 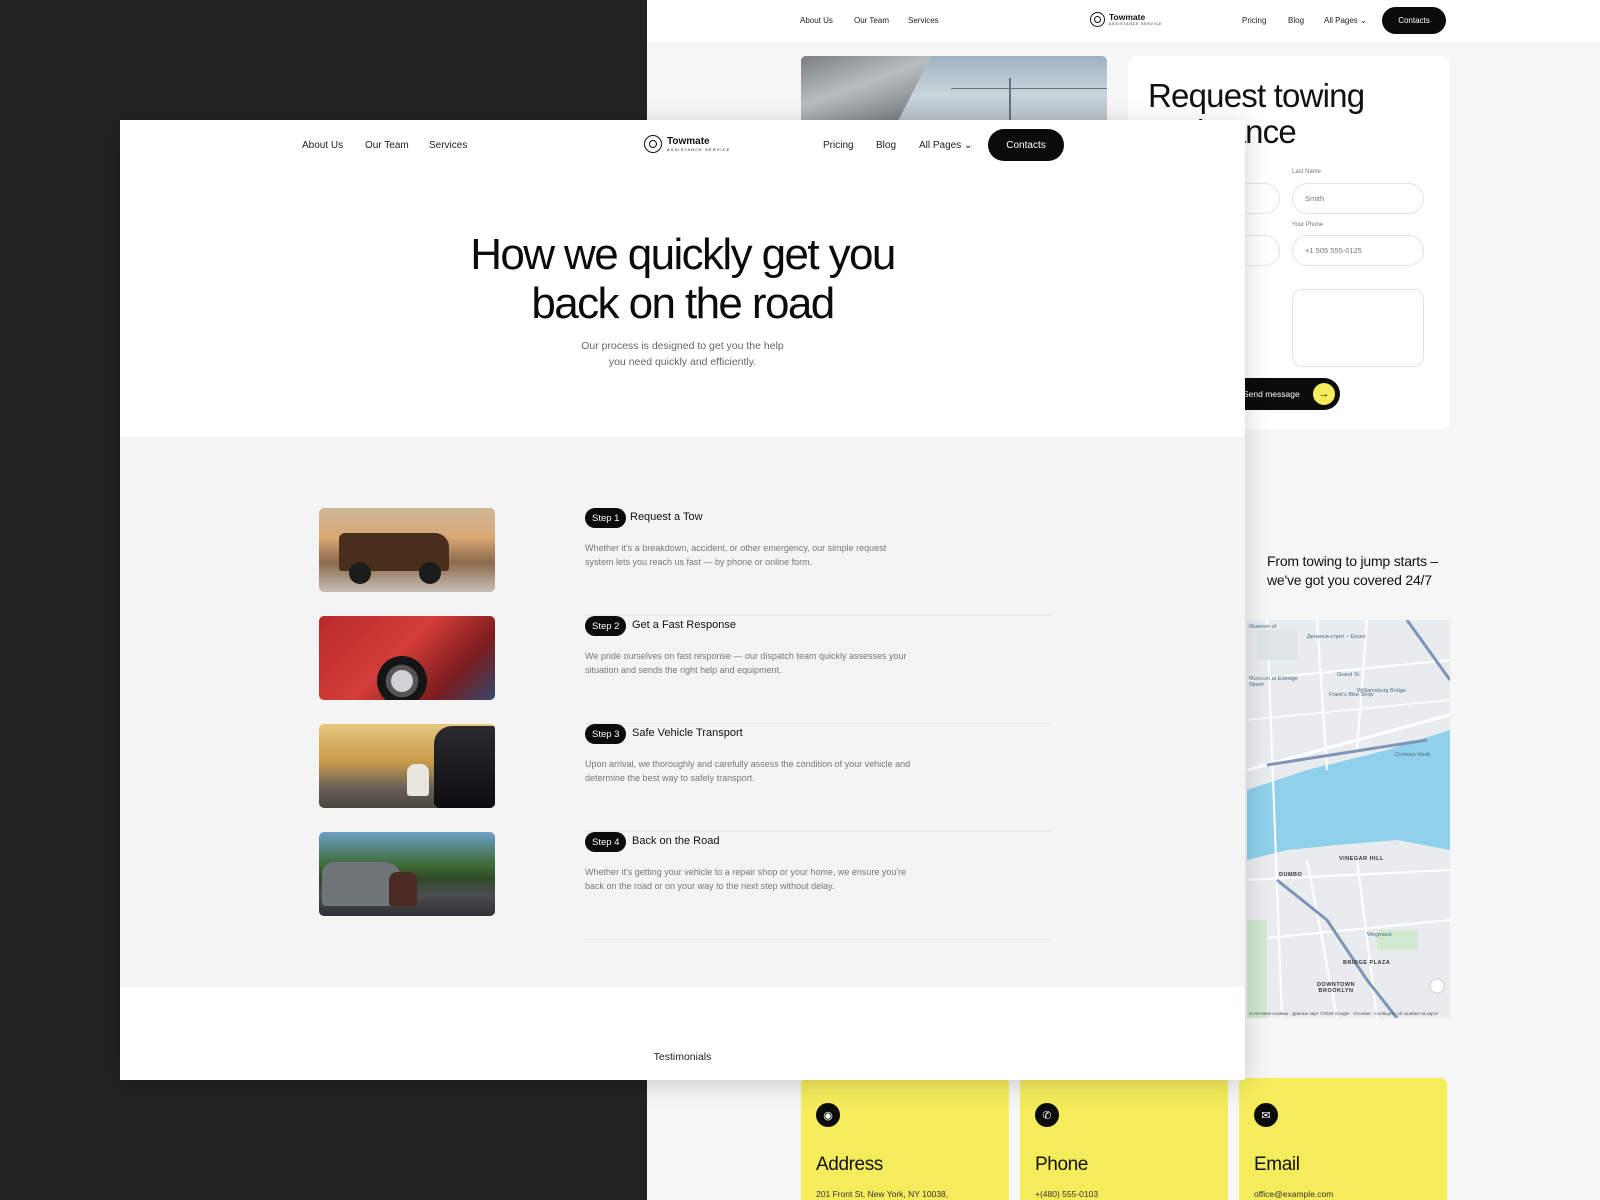 What do you see at coordinates (606, 518) in the screenshot?
I see `step-badge: Step 1` at bounding box center [606, 518].